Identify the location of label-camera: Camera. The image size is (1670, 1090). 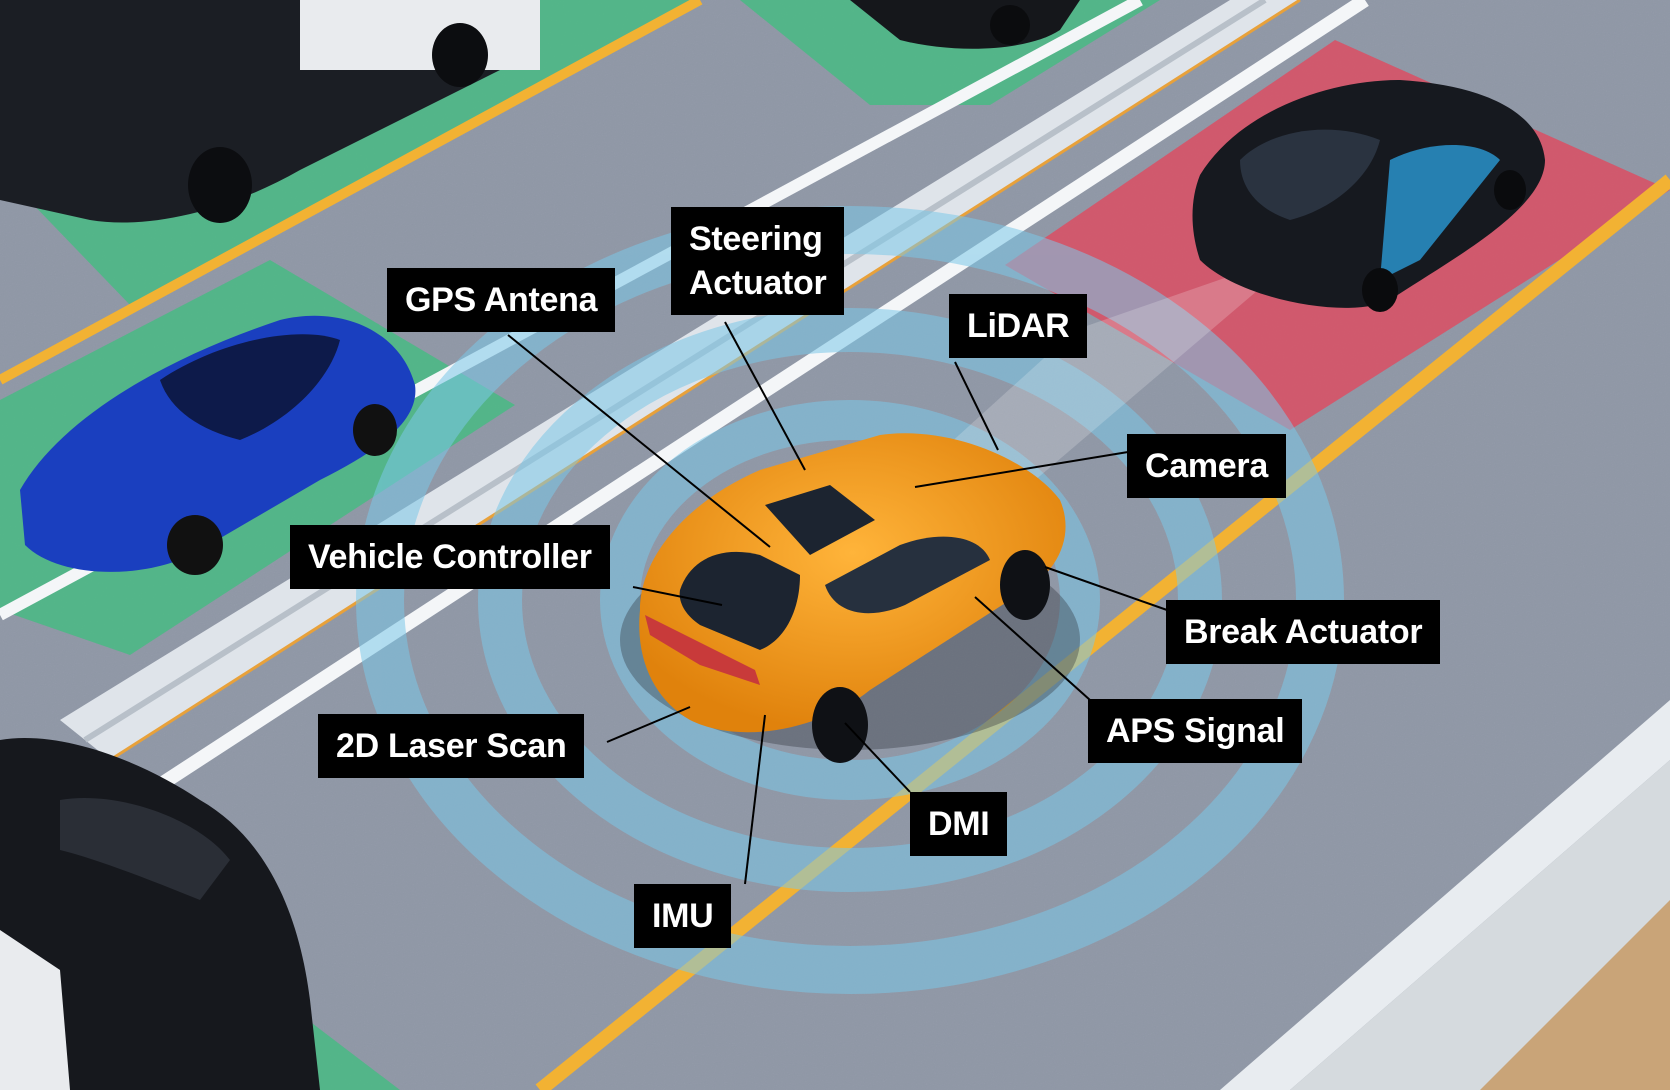
(1206, 466).